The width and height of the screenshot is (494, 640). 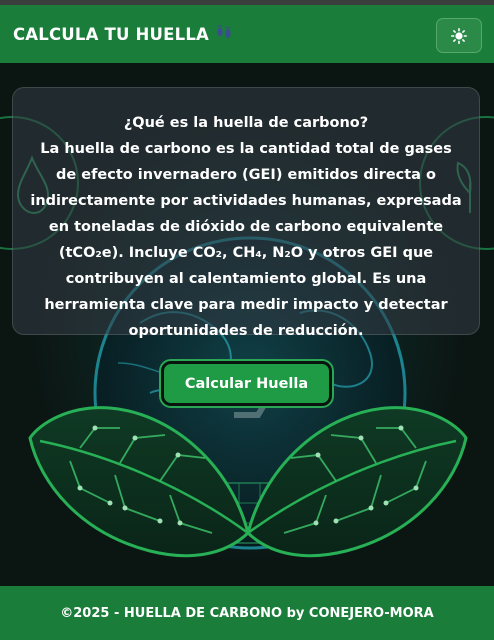 I want to click on sun-icon, so click(x=459, y=35).